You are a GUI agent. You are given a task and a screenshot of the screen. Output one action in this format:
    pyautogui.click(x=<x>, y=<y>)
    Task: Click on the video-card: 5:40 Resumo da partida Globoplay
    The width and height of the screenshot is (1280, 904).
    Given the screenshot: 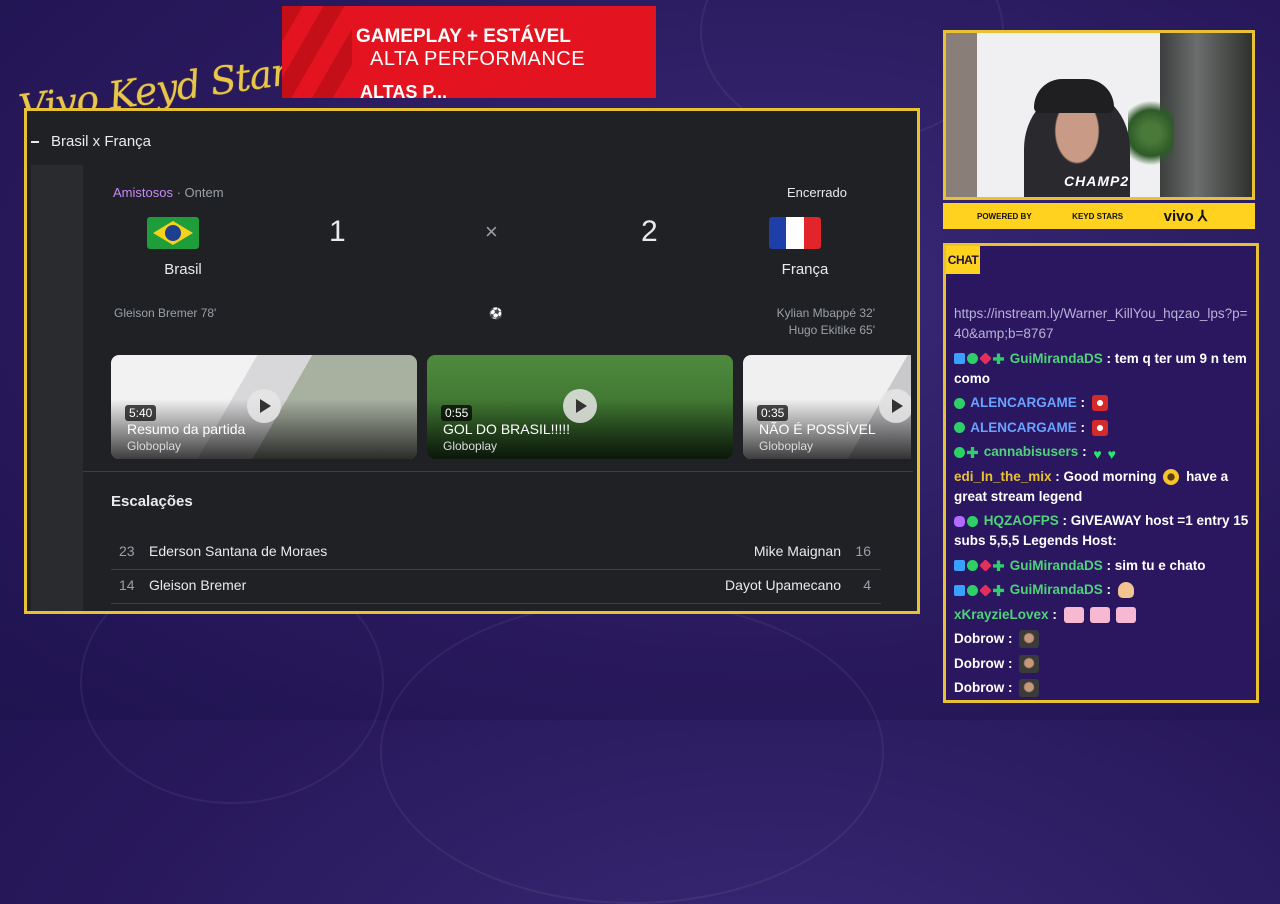 What is the action you would take?
    pyautogui.click(x=264, y=407)
    